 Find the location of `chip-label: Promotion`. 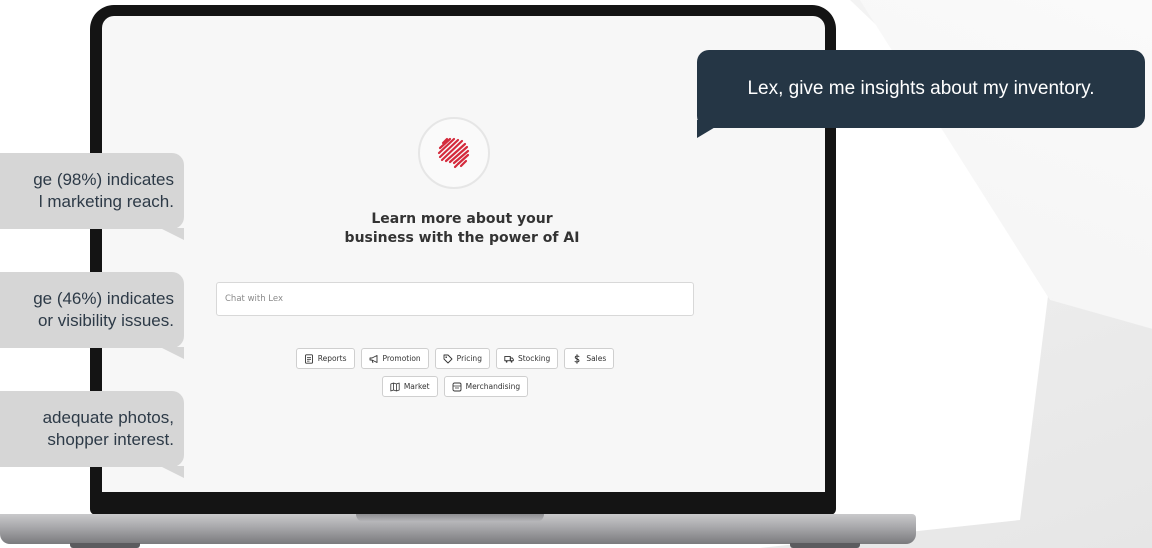

chip-label: Promotion is located at coordinates (401, 358).